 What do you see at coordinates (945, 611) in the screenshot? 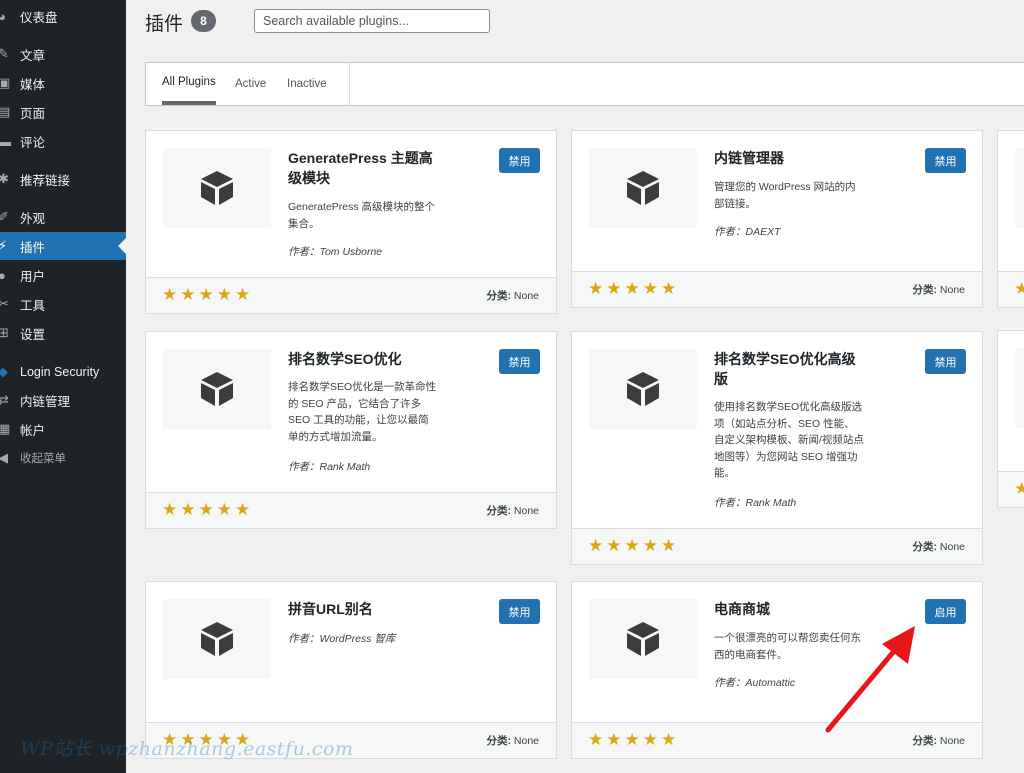
I see `activate-button: 启用` at bounding box center [945, 611].